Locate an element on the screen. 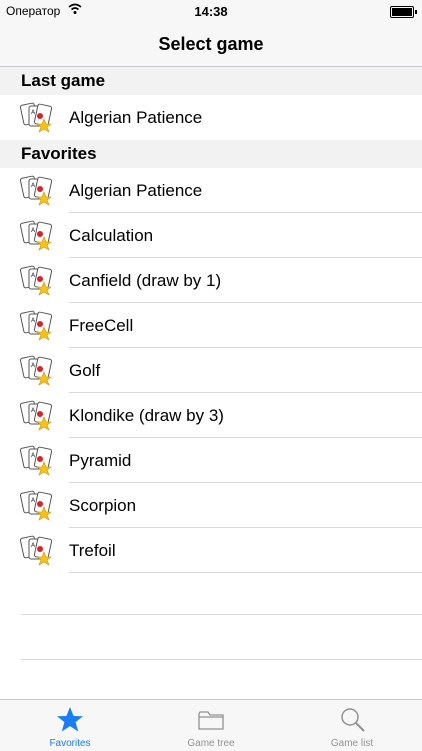  tab-game-tree: Game tree is located at coordinates (211, 725).